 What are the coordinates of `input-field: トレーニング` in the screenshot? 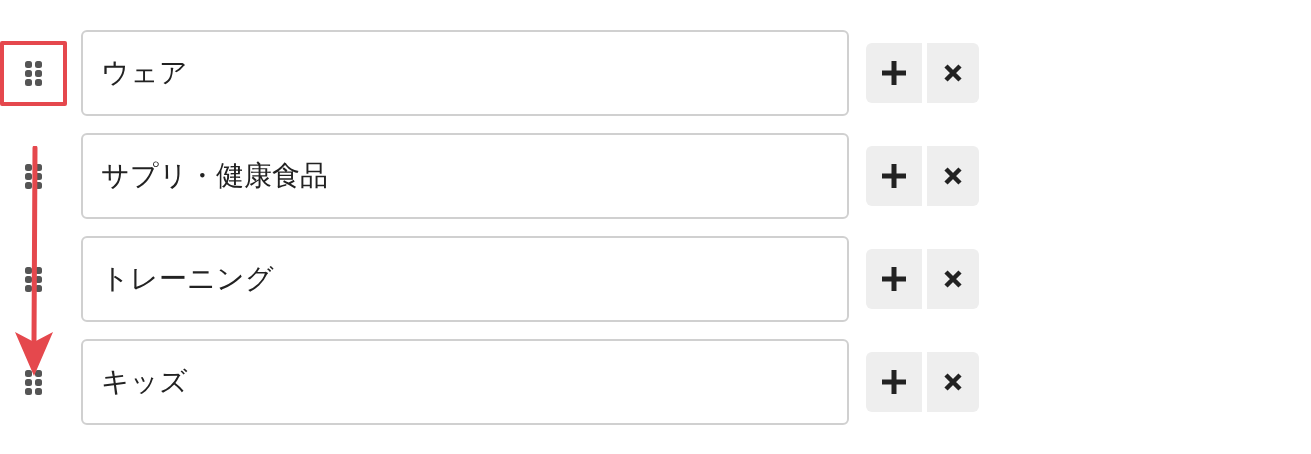 It's located at (465, 279).